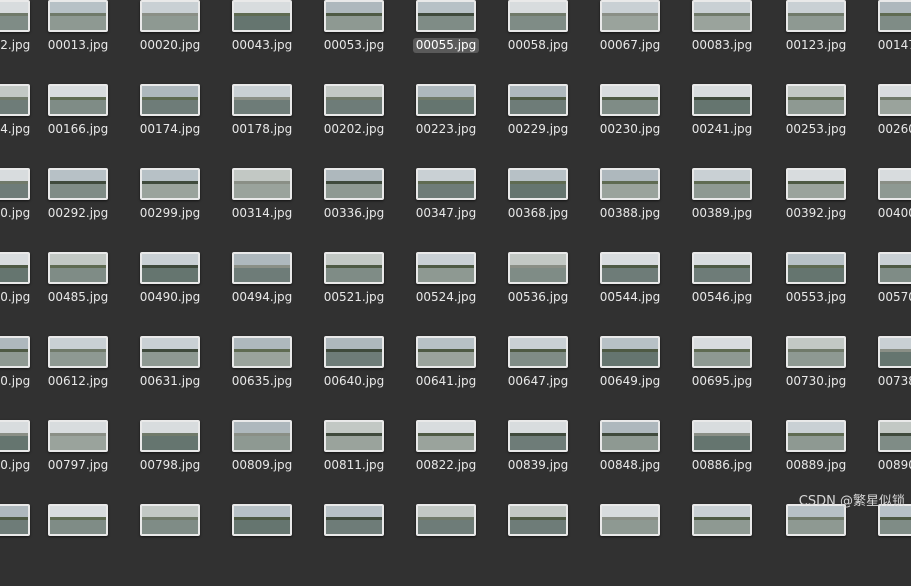 The width and height of the screenshot is (911, 586). Describe the element at coordinates (170, 460) in the screenshot. I see `file-item: 00798.jpg` at that location.